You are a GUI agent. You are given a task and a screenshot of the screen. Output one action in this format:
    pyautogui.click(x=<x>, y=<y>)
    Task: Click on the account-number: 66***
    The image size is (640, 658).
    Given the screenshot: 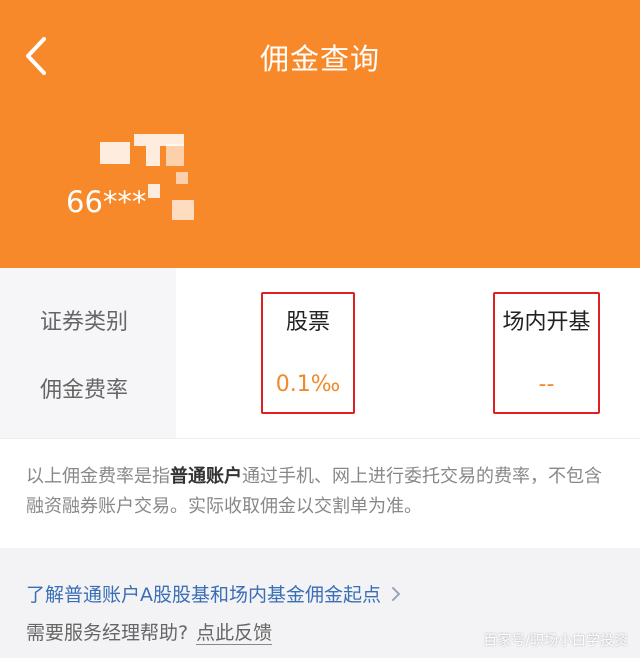 What is the action you would take?
    pyautogui.click(x=137, y=197)
    